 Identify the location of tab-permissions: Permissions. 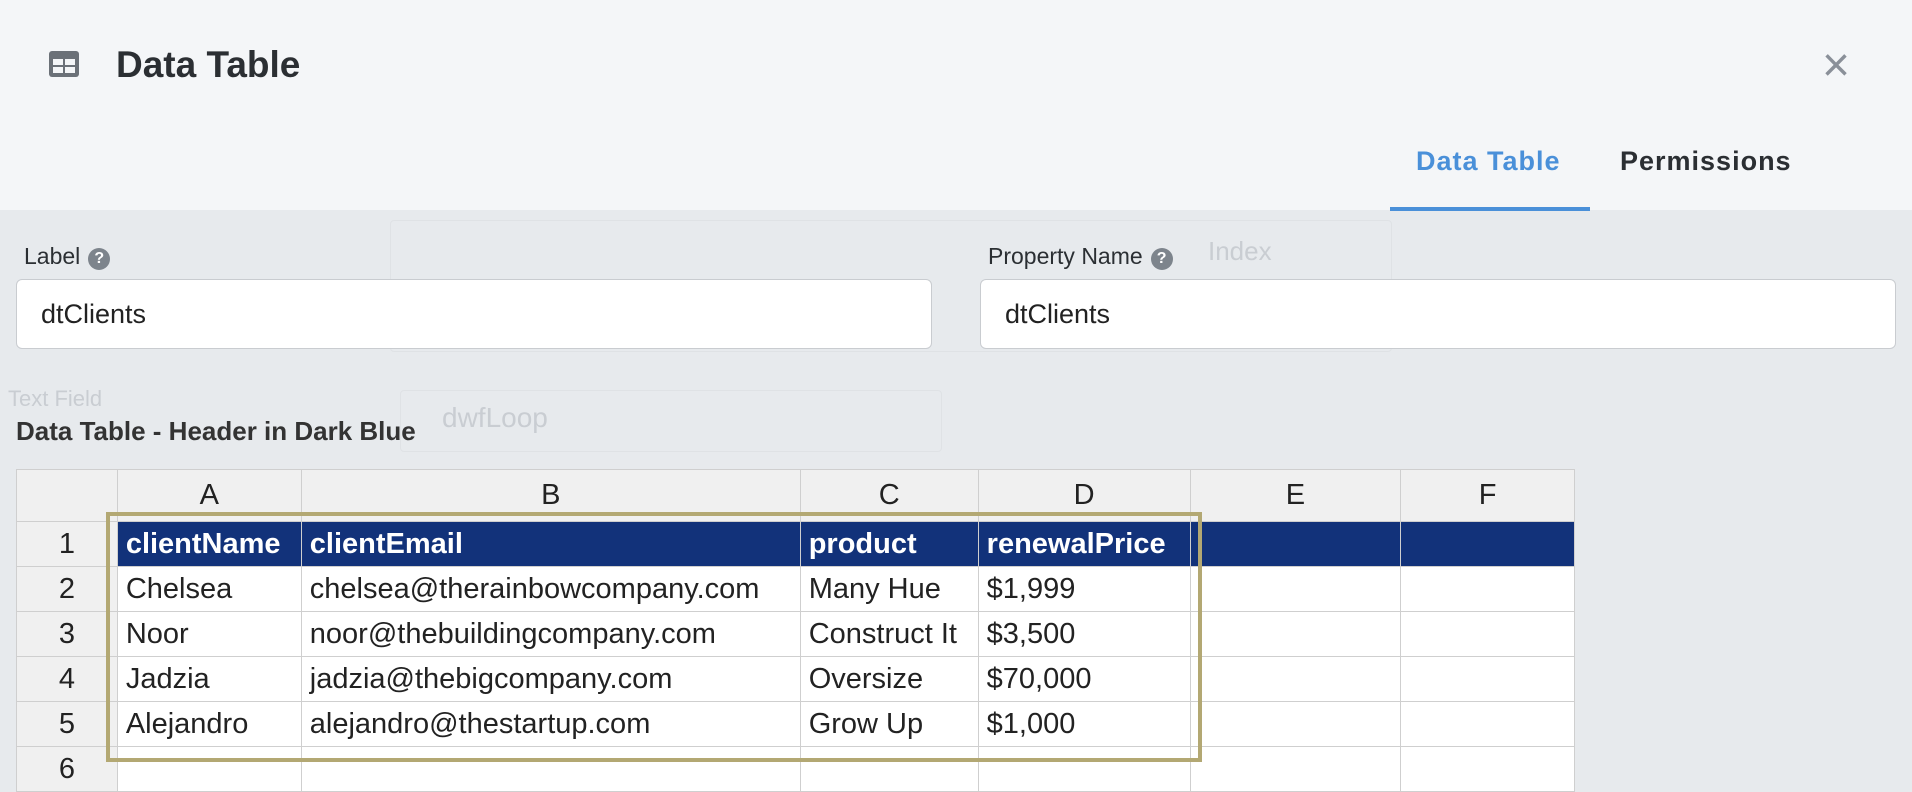
(1706, 161).